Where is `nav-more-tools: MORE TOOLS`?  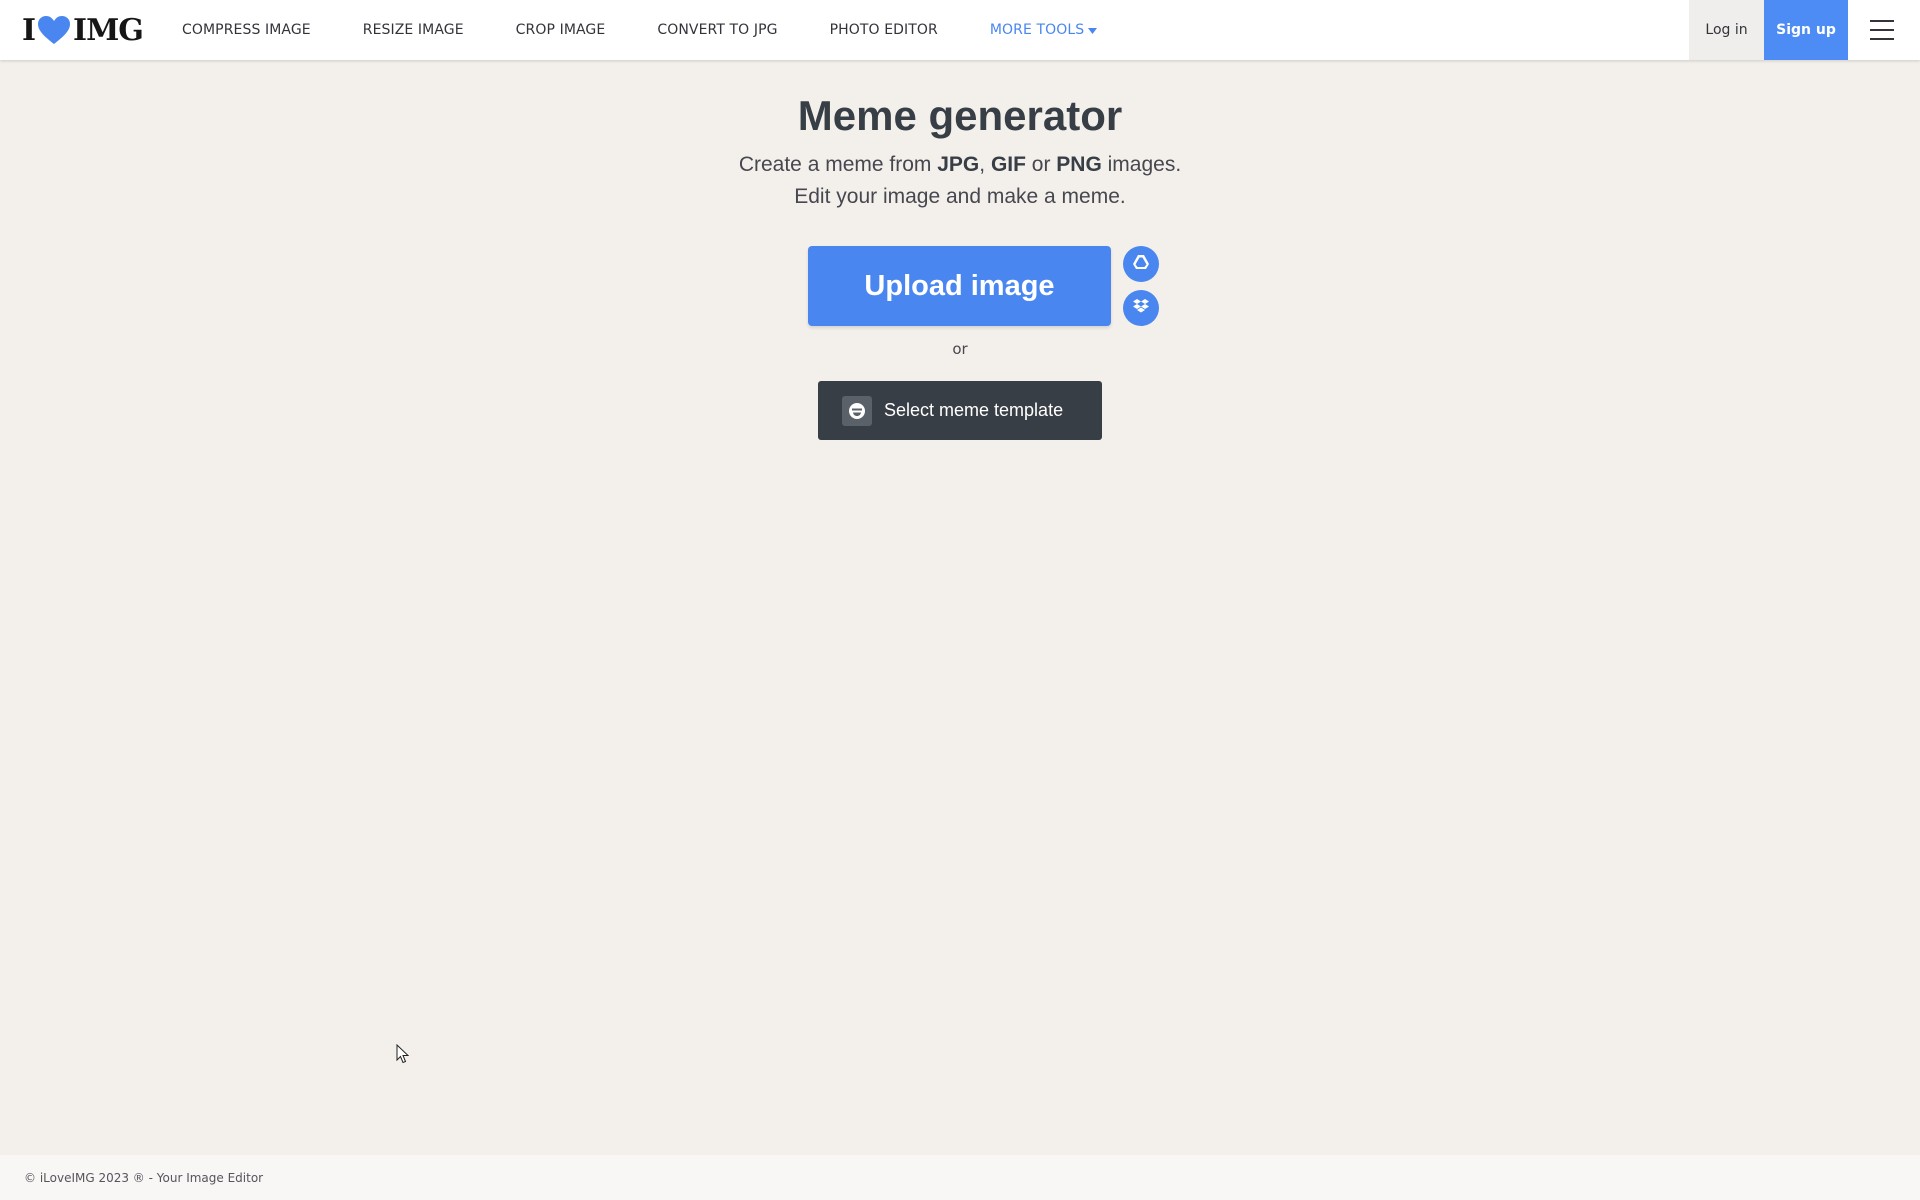 nav-more-tools: MORE TOOLS is located at coordinates (1043, 30).